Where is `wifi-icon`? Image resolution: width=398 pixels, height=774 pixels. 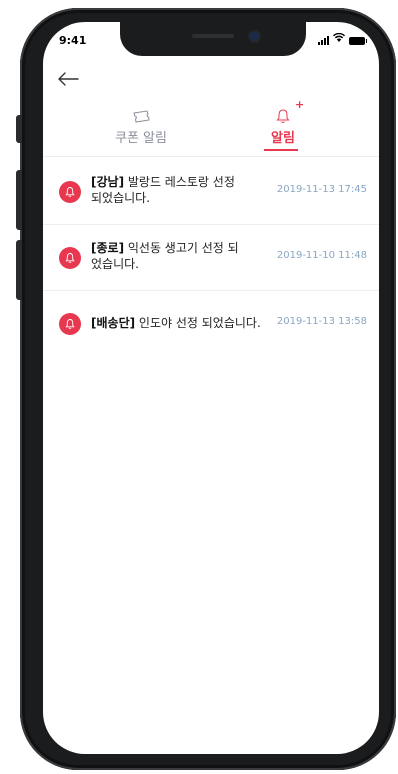
wifi-icon is located at coordinates (339, 38).